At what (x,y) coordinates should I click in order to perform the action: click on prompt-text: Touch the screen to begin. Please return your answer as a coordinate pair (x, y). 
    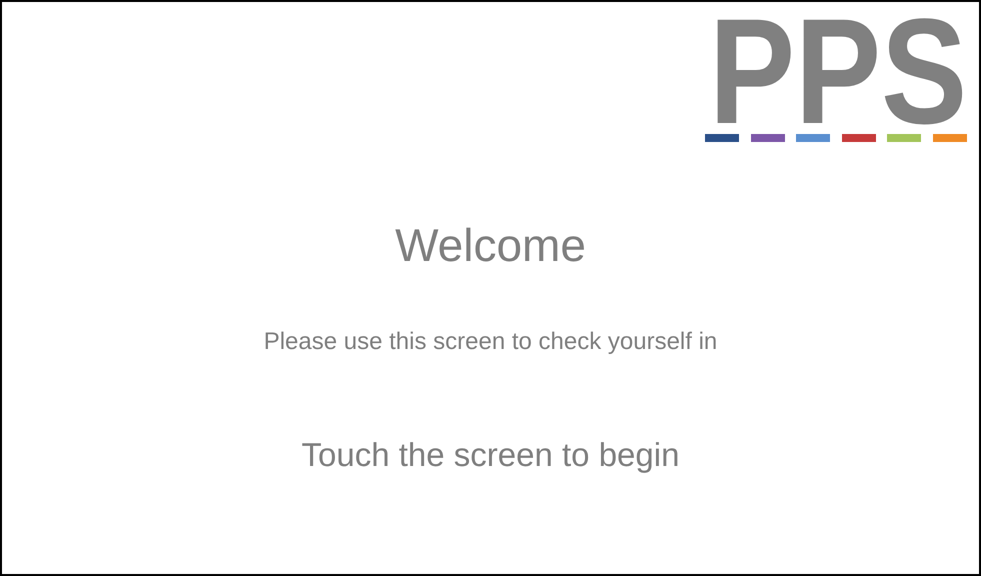
    Looking at the image, I should click on (491, 454).